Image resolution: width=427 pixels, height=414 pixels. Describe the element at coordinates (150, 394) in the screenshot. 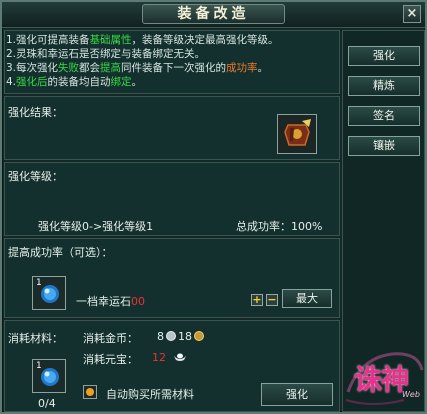

I see `auto-buy-label: 自动购买所需材料` at that location.